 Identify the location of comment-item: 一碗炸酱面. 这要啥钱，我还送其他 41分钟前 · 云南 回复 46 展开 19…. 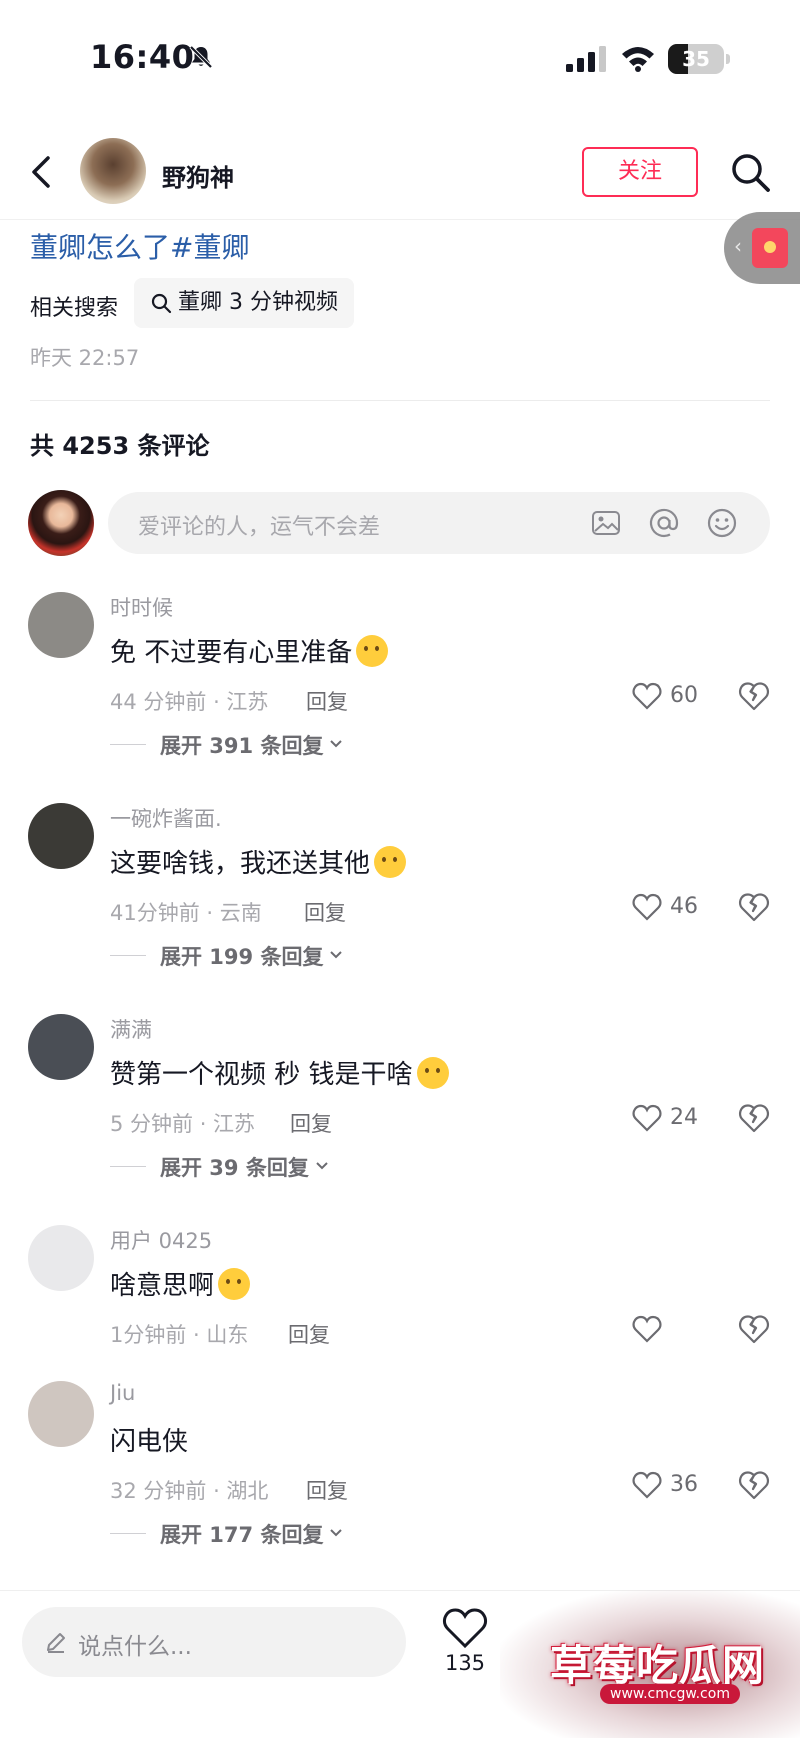
(400, 893).